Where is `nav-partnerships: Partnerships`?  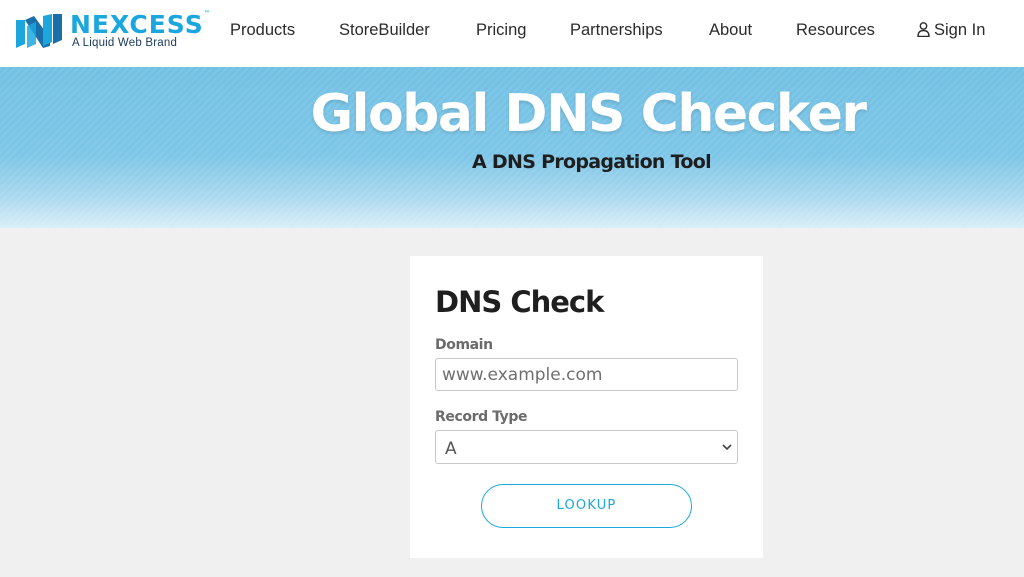
nav-partnerships: Partnerships is located at coordinates (616, 30).